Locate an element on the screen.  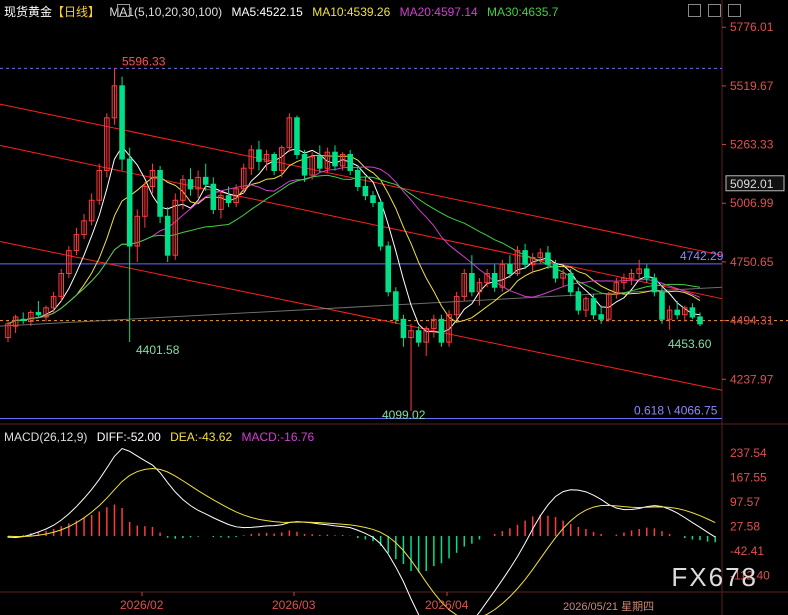
price-tick-label: 4494.31 is located at coordinates (752, 321).